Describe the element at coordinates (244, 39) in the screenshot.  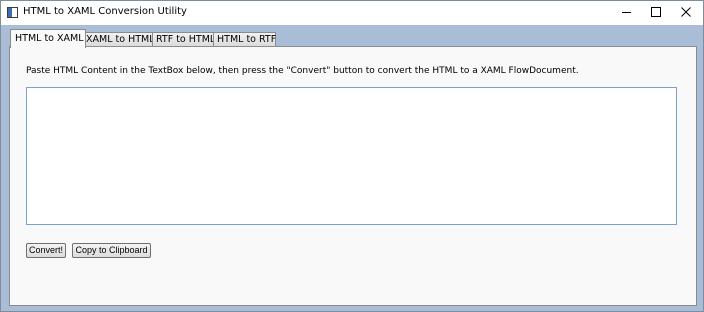
I see `tab-html-to-rtf: HTML to RTF` at that location.